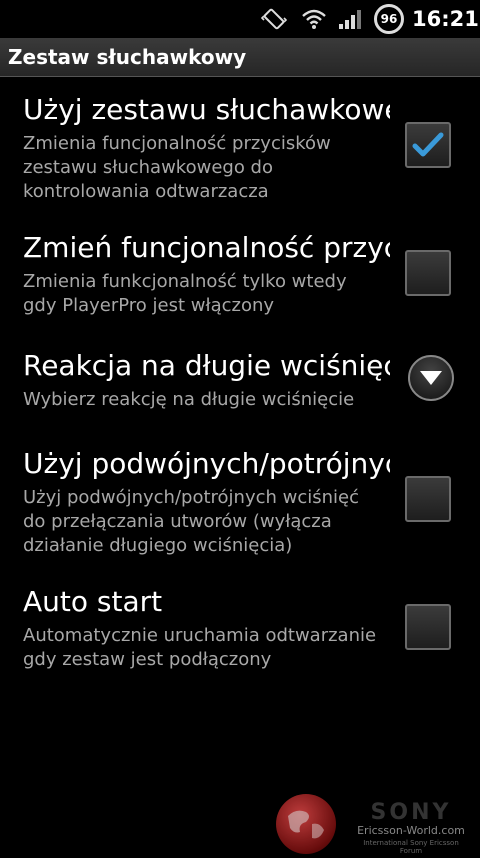  I want to click on checkmark-icon, so click(428, 144).